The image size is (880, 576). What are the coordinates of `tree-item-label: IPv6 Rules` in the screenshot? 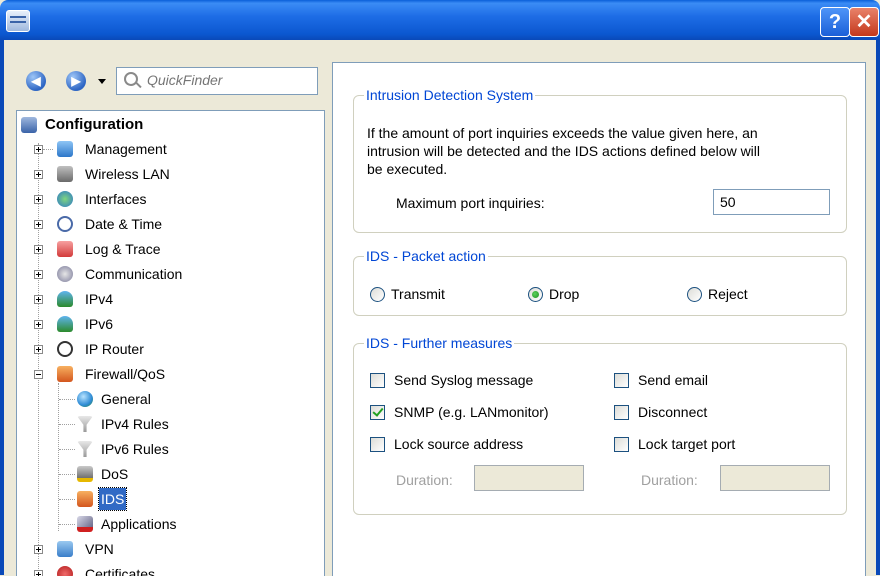 It's located at (135, 449).